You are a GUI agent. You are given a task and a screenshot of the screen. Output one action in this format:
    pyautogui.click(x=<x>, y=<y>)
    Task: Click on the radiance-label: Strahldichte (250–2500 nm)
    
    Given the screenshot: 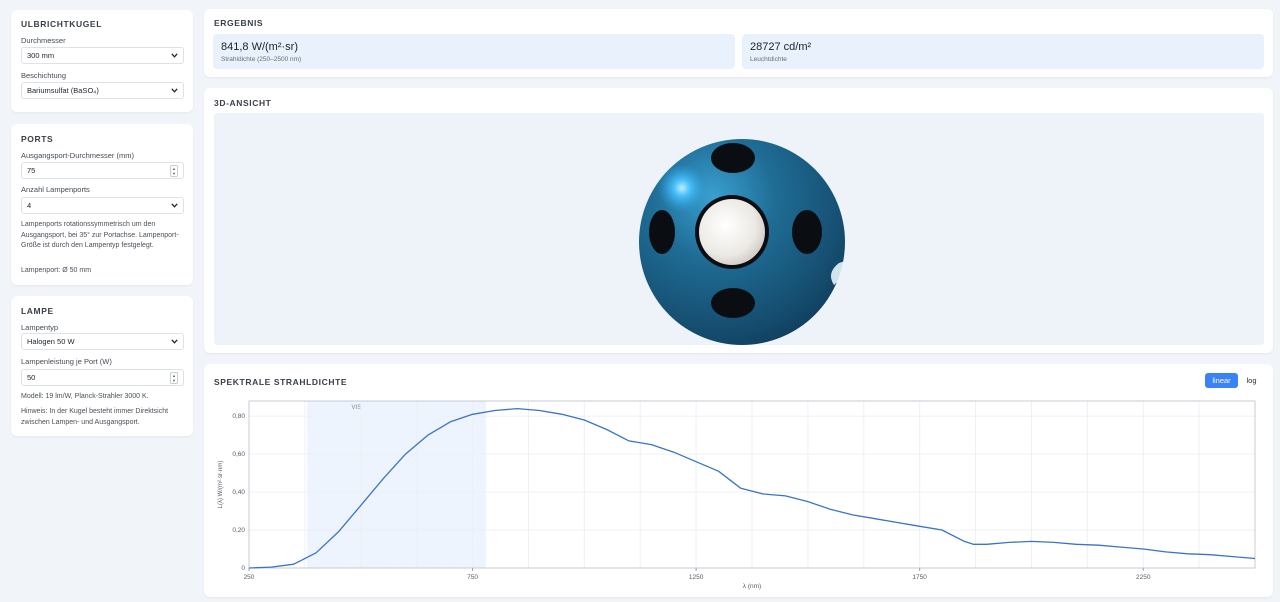 What is the action you would take?
    pyautogui.click(x=261, y=59)
    